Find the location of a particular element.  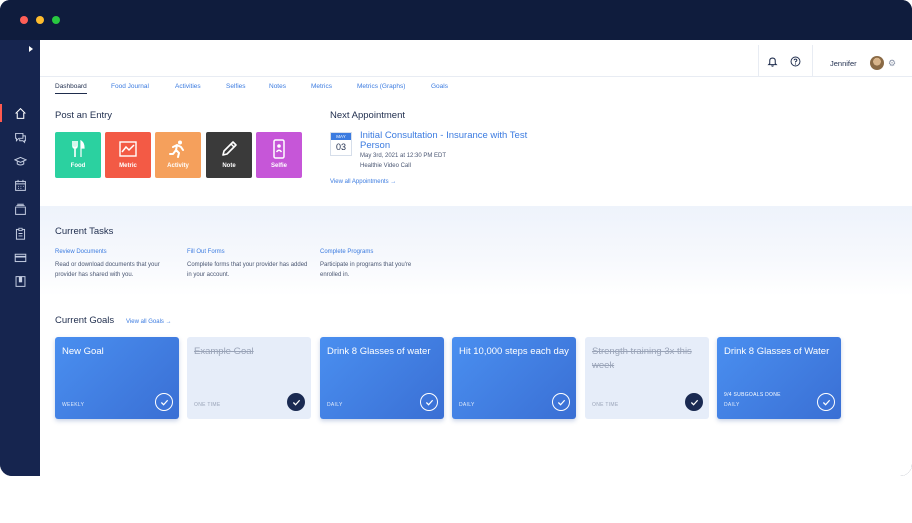

goal-subgoals-progress: 9/4 SUBGOALS DONE is located at coordinates (752, 395).